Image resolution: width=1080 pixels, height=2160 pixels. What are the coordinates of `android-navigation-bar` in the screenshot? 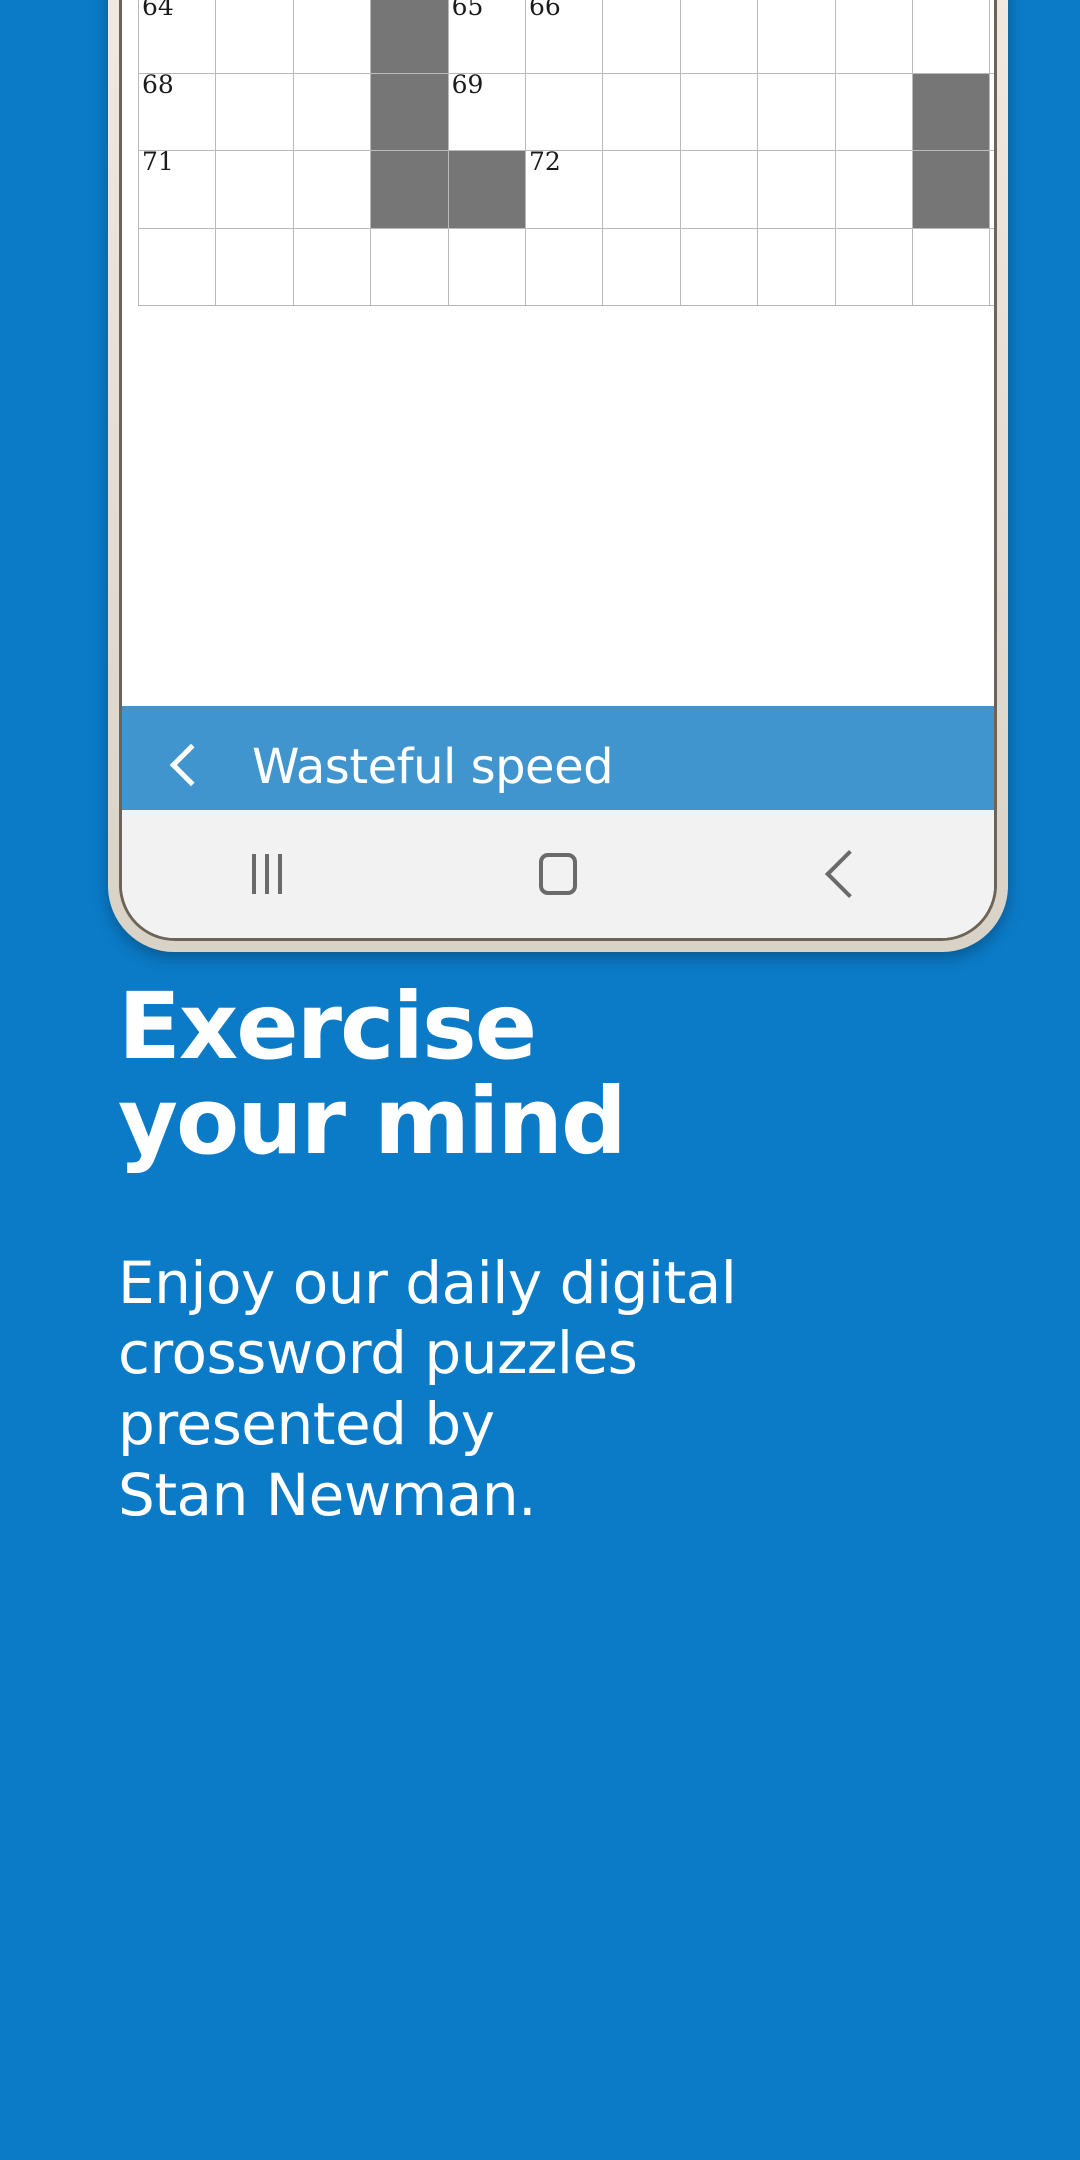 It's located at (558, 874).